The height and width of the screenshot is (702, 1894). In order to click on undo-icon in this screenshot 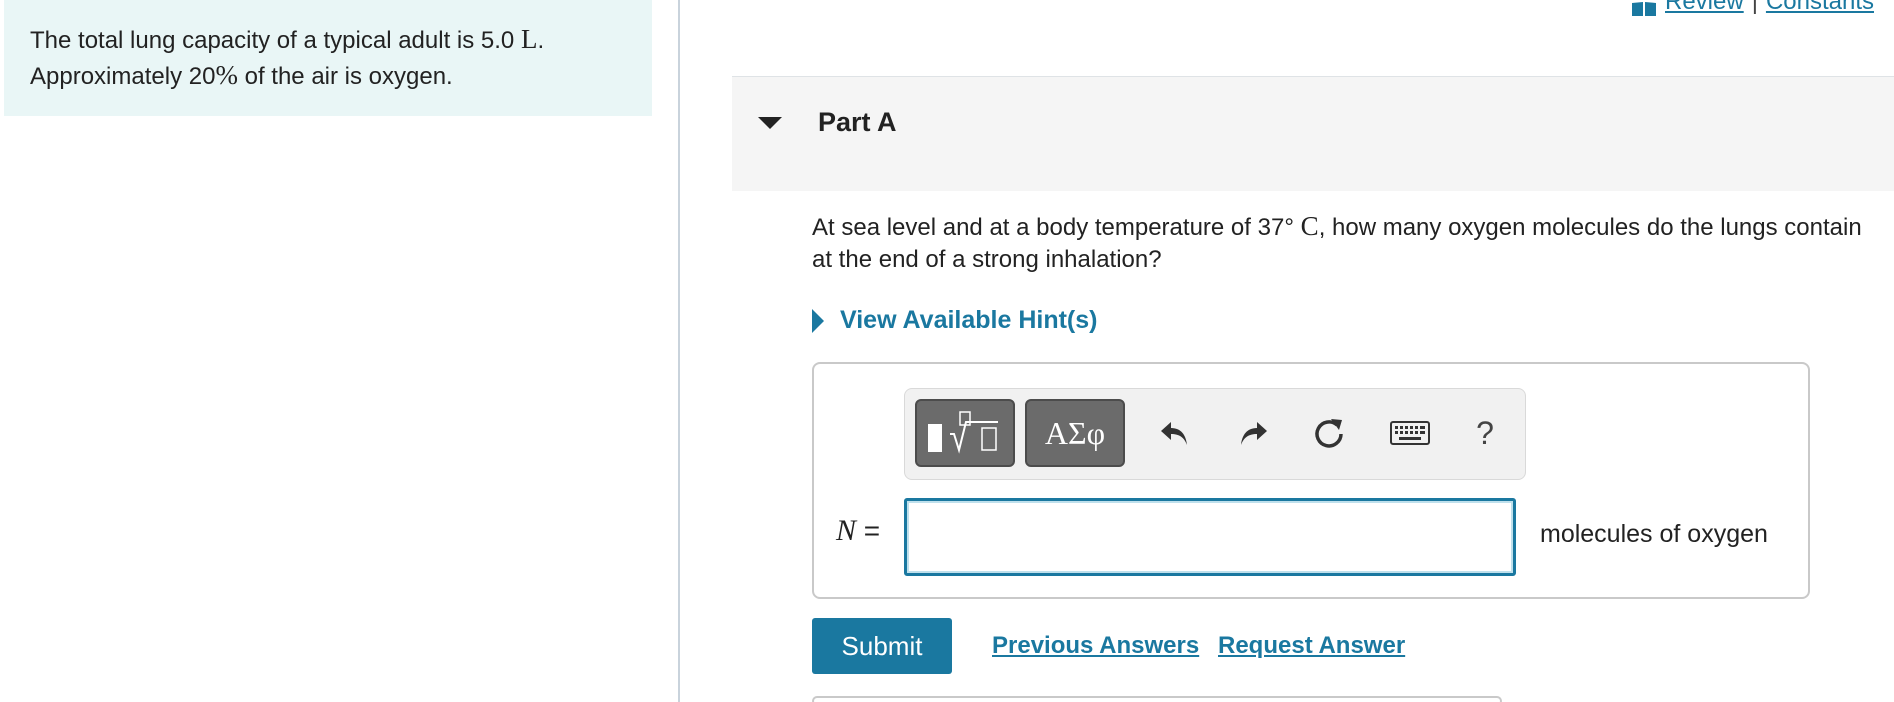, I will do `click(1175, 433)`.